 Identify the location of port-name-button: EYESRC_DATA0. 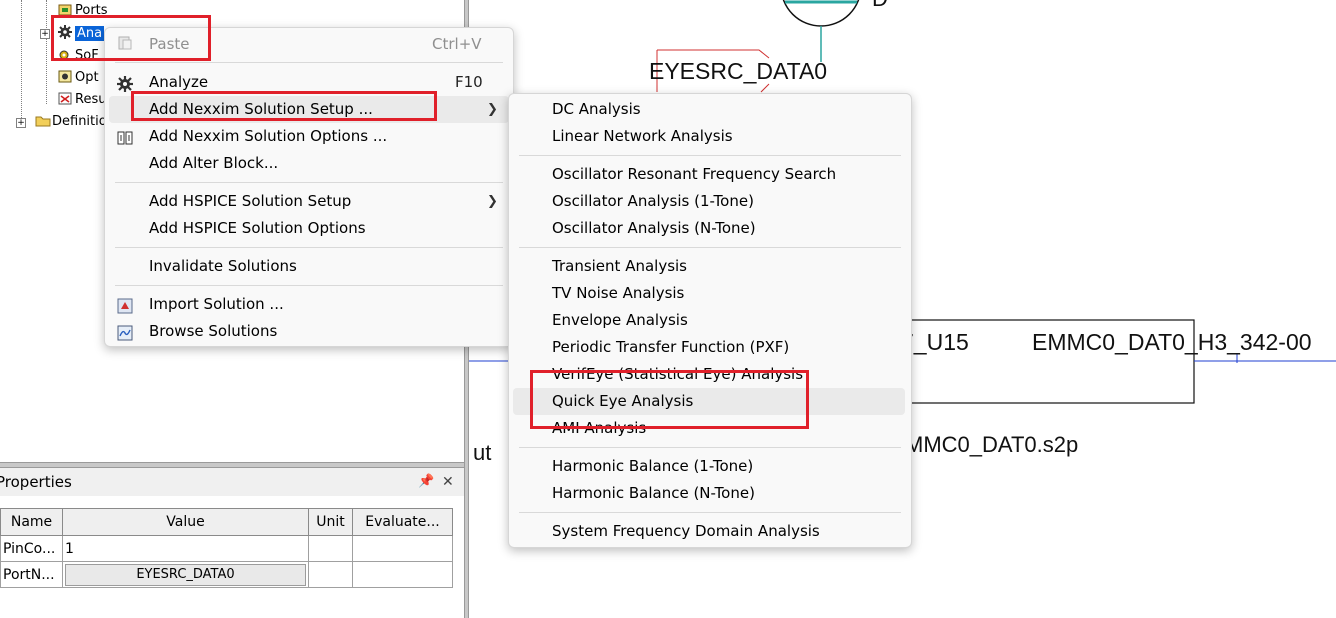
(185, 574).